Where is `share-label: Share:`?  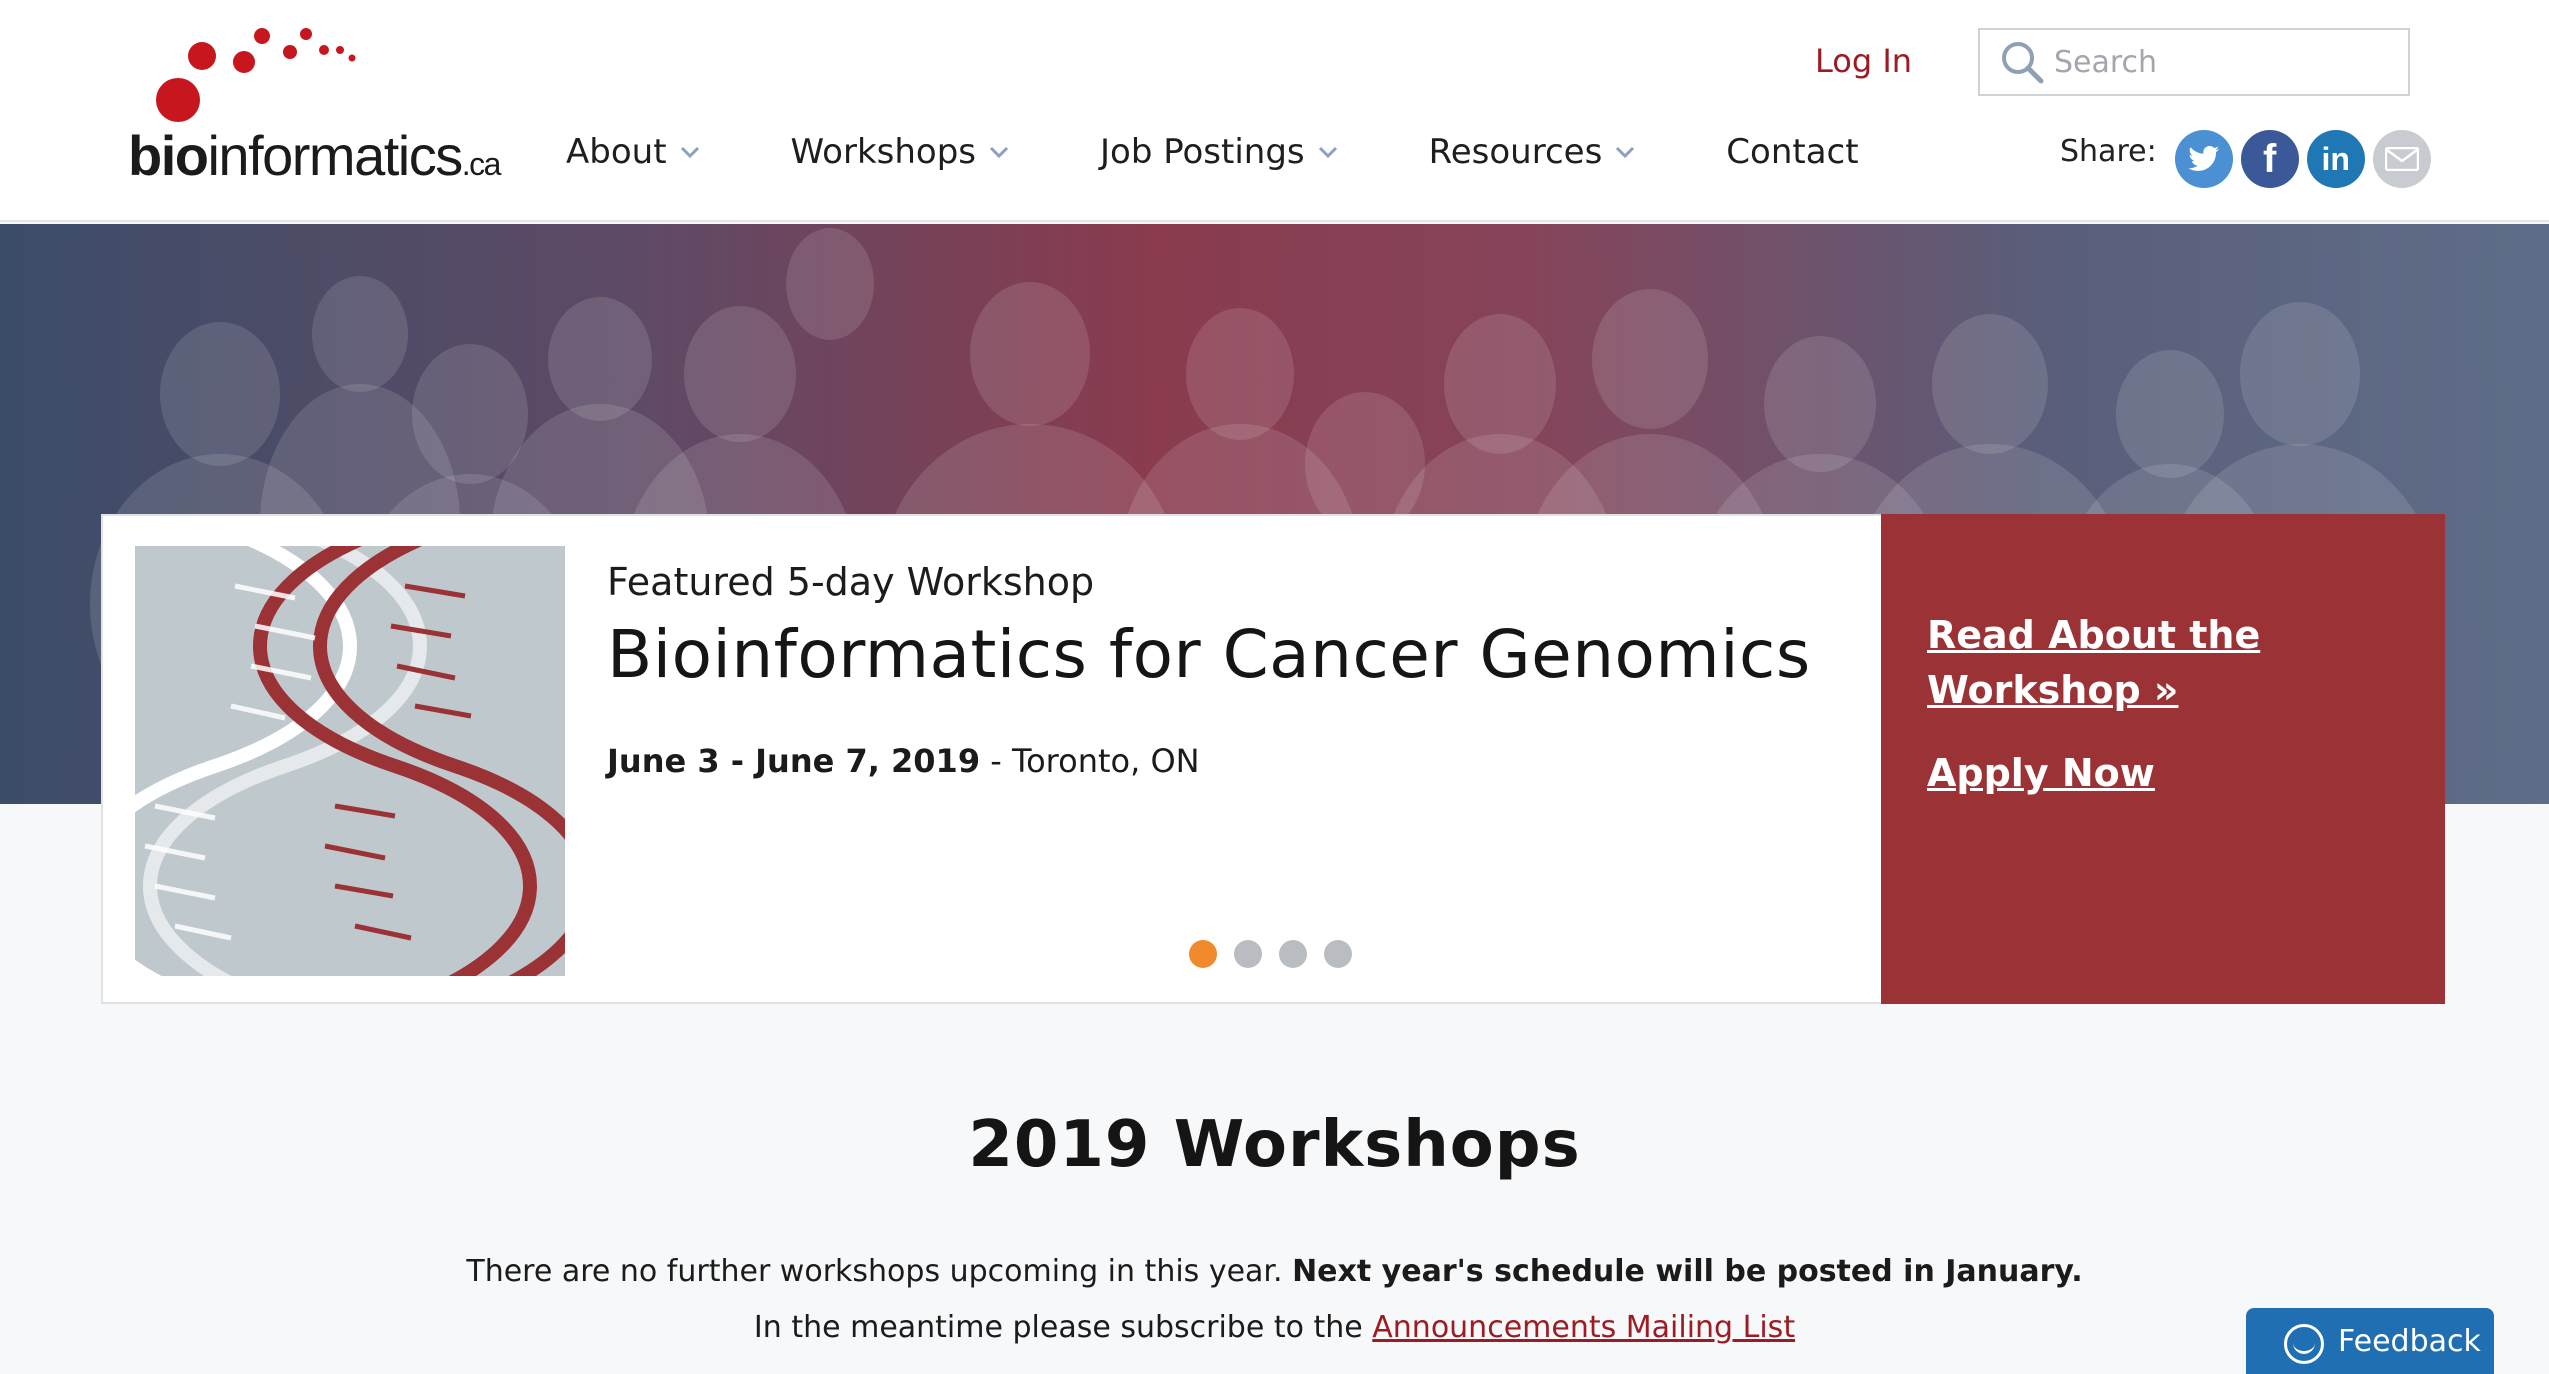
share-label: Share: is located at coordinates (2108, 151).